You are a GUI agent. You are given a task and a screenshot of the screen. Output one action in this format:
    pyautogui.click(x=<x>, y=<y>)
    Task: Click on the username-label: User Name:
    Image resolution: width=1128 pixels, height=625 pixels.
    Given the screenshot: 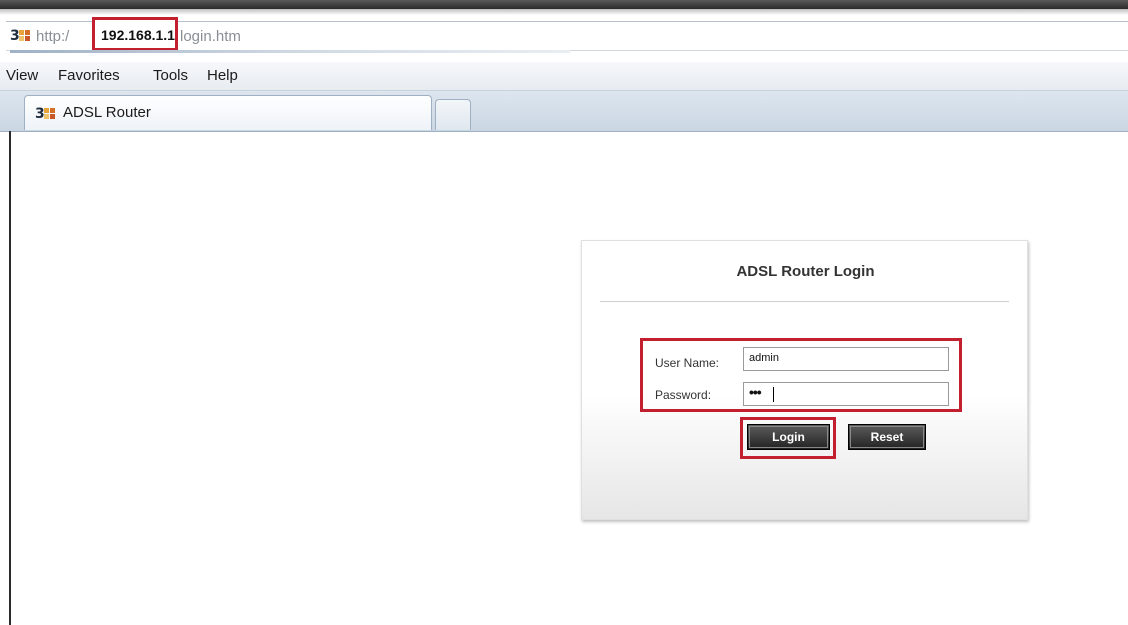 What is the action you would take?
    pyautogui.click(x=687, y=363)
    